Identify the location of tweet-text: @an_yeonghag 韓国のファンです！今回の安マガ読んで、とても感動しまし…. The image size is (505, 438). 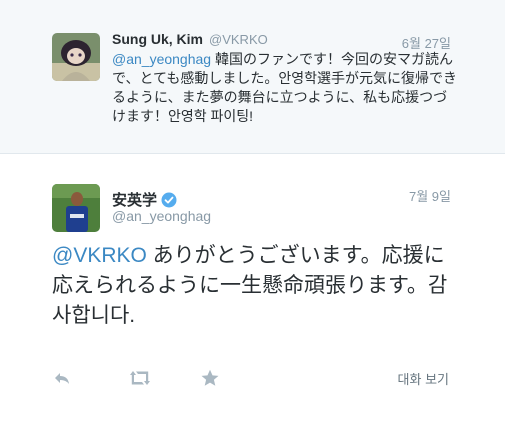
(284, 88).